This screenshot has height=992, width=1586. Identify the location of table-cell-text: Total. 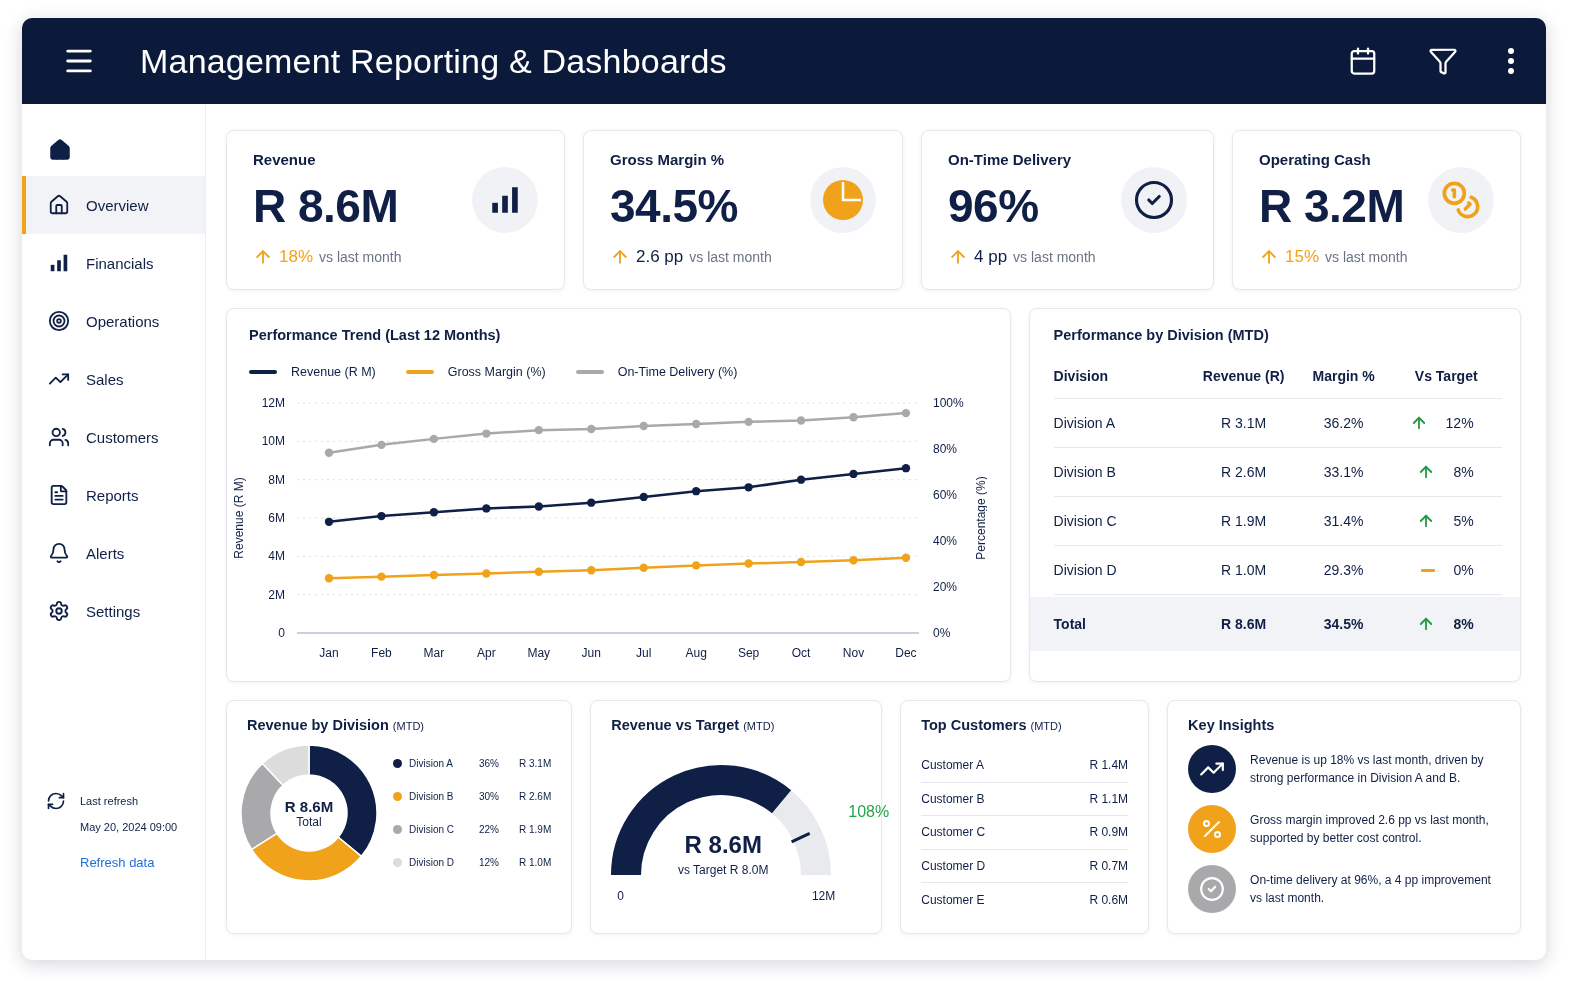
(1070, 624).